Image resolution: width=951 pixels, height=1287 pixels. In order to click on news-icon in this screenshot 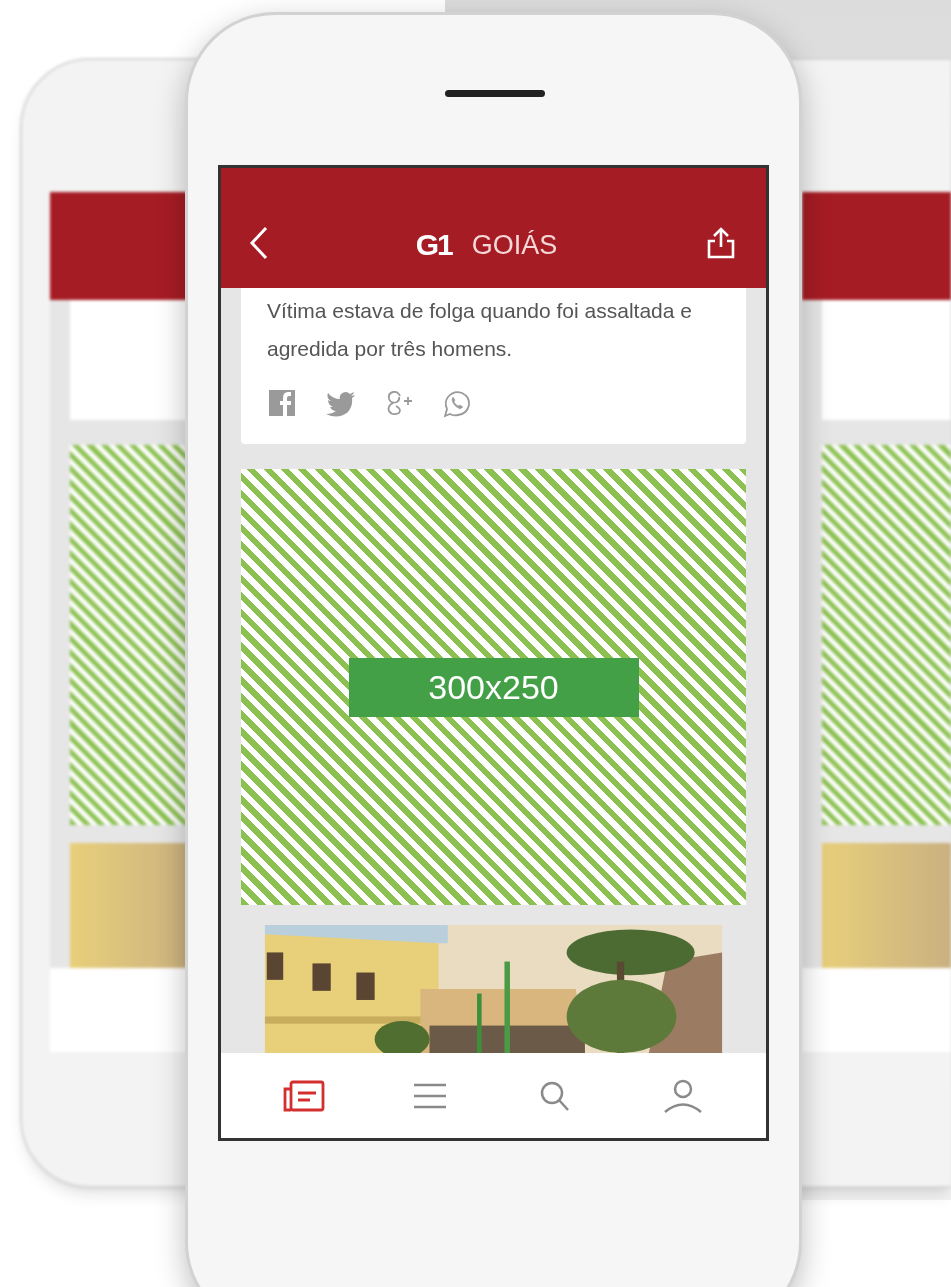, I will do `click(304, 1095)`.